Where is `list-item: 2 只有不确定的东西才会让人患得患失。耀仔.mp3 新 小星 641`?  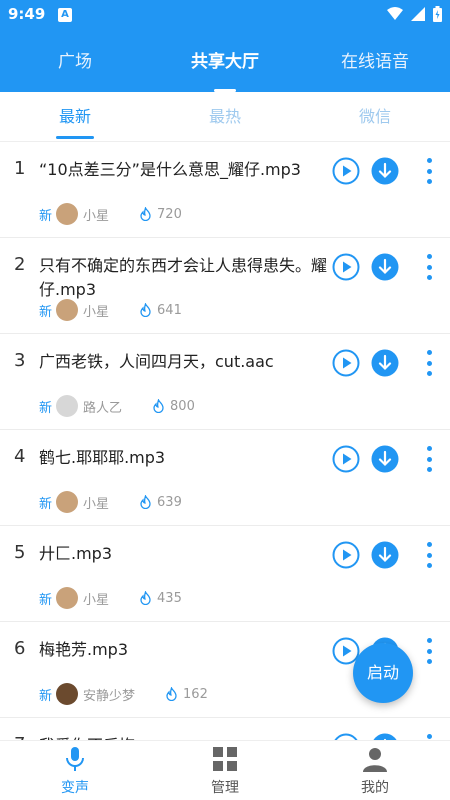 list-item: 2 只有不确定的东西才会让人患得患失。耀仔.mp3 新 小星 641 is located at coordinates (225, 286).